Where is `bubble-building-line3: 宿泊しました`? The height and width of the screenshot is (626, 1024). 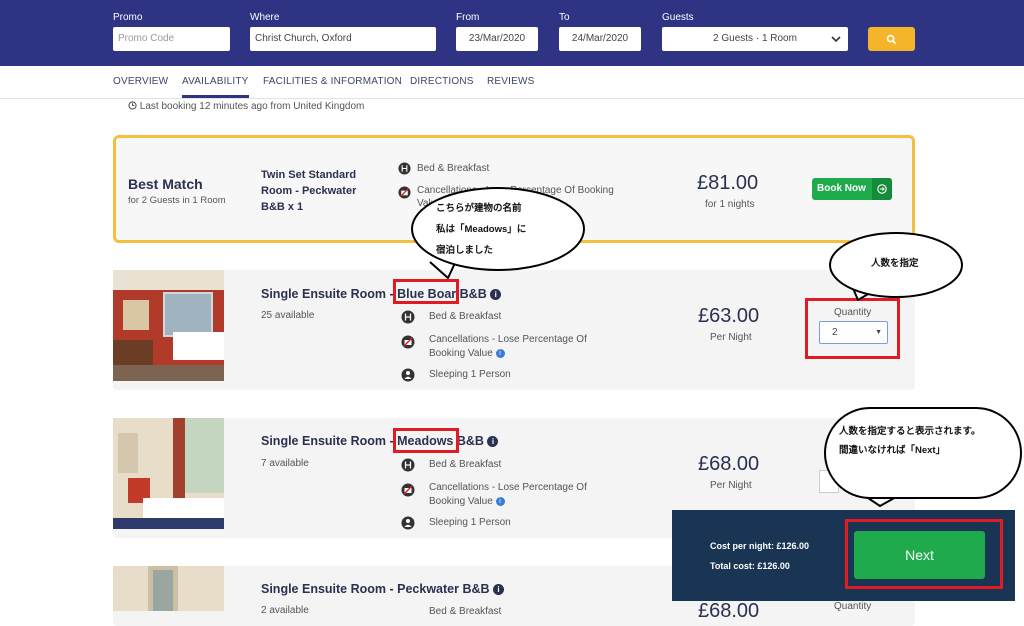
bubble-building-line3: 宿泊しました is located at coordinates (465, 250).